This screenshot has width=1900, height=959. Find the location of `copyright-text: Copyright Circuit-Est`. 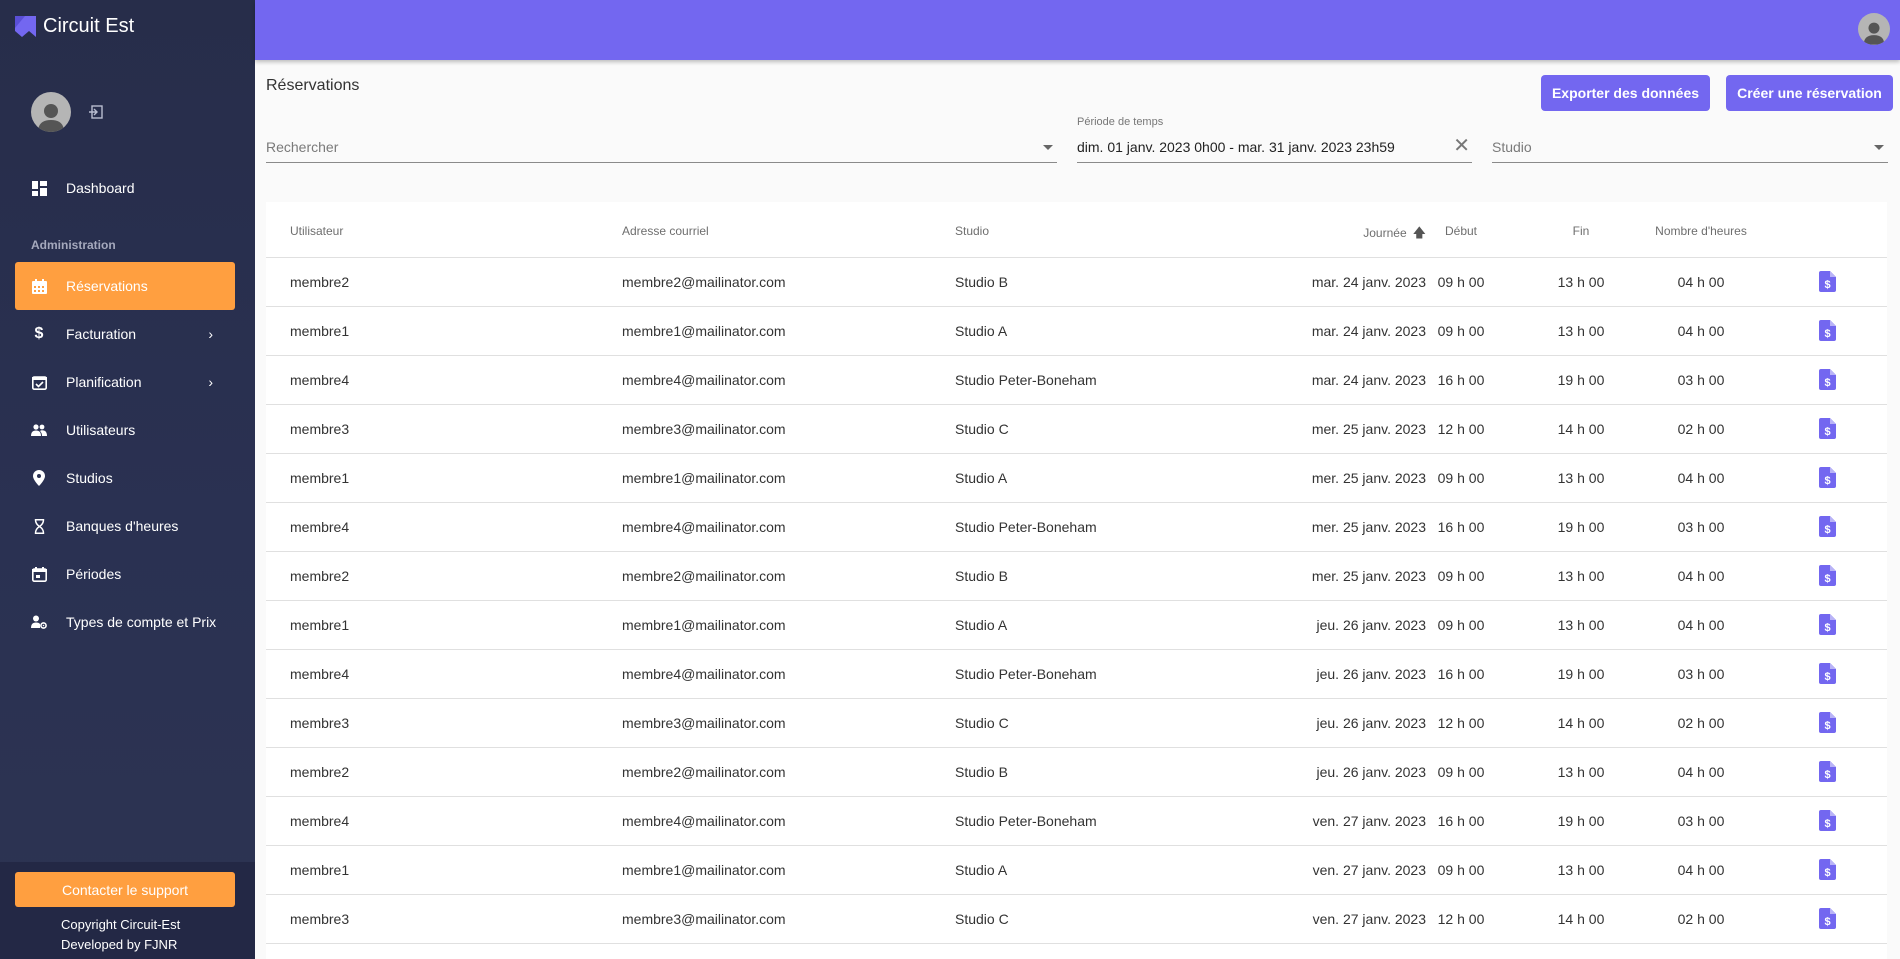

copyright-text: Copyright Circuit-Est is located at coordinates (121, 924).